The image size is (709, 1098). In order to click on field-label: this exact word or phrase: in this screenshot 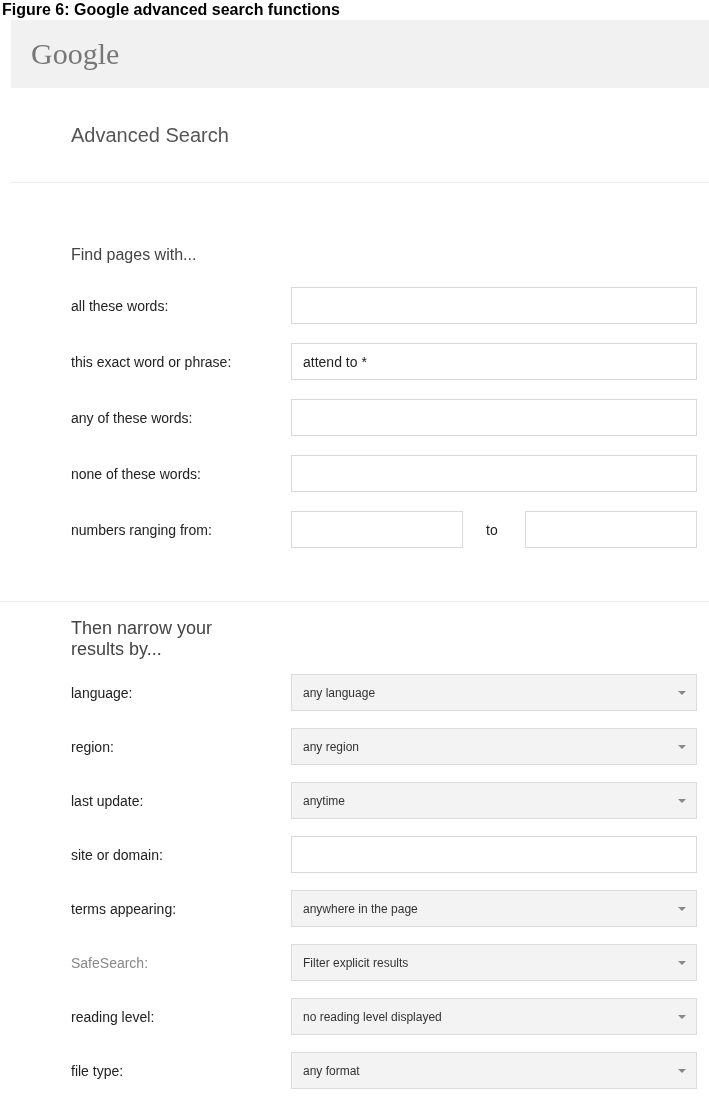, I will do `click(152, 361)`.